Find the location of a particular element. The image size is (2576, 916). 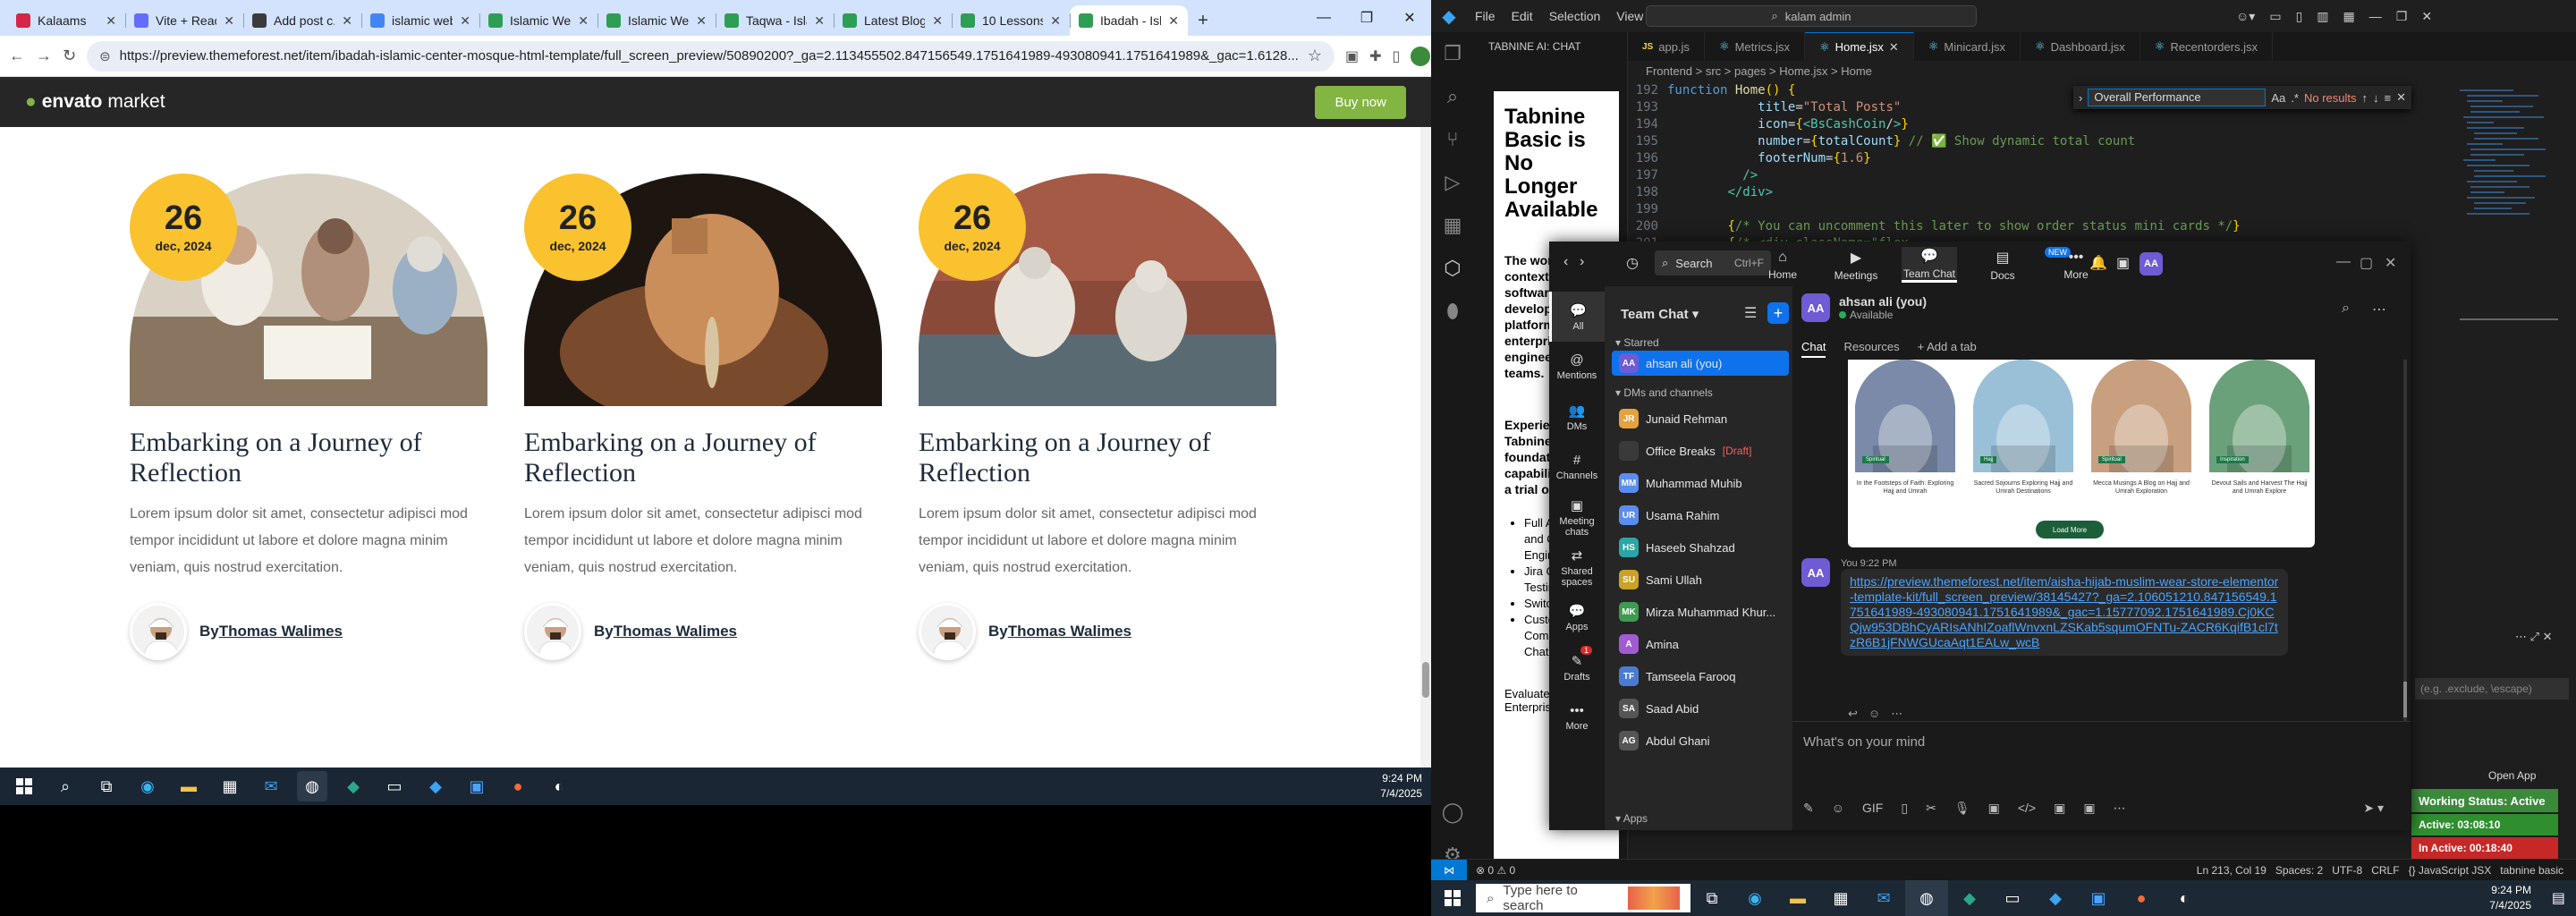

dms-header: ▾ DMs and channels is located at coordinates (1664, 392).